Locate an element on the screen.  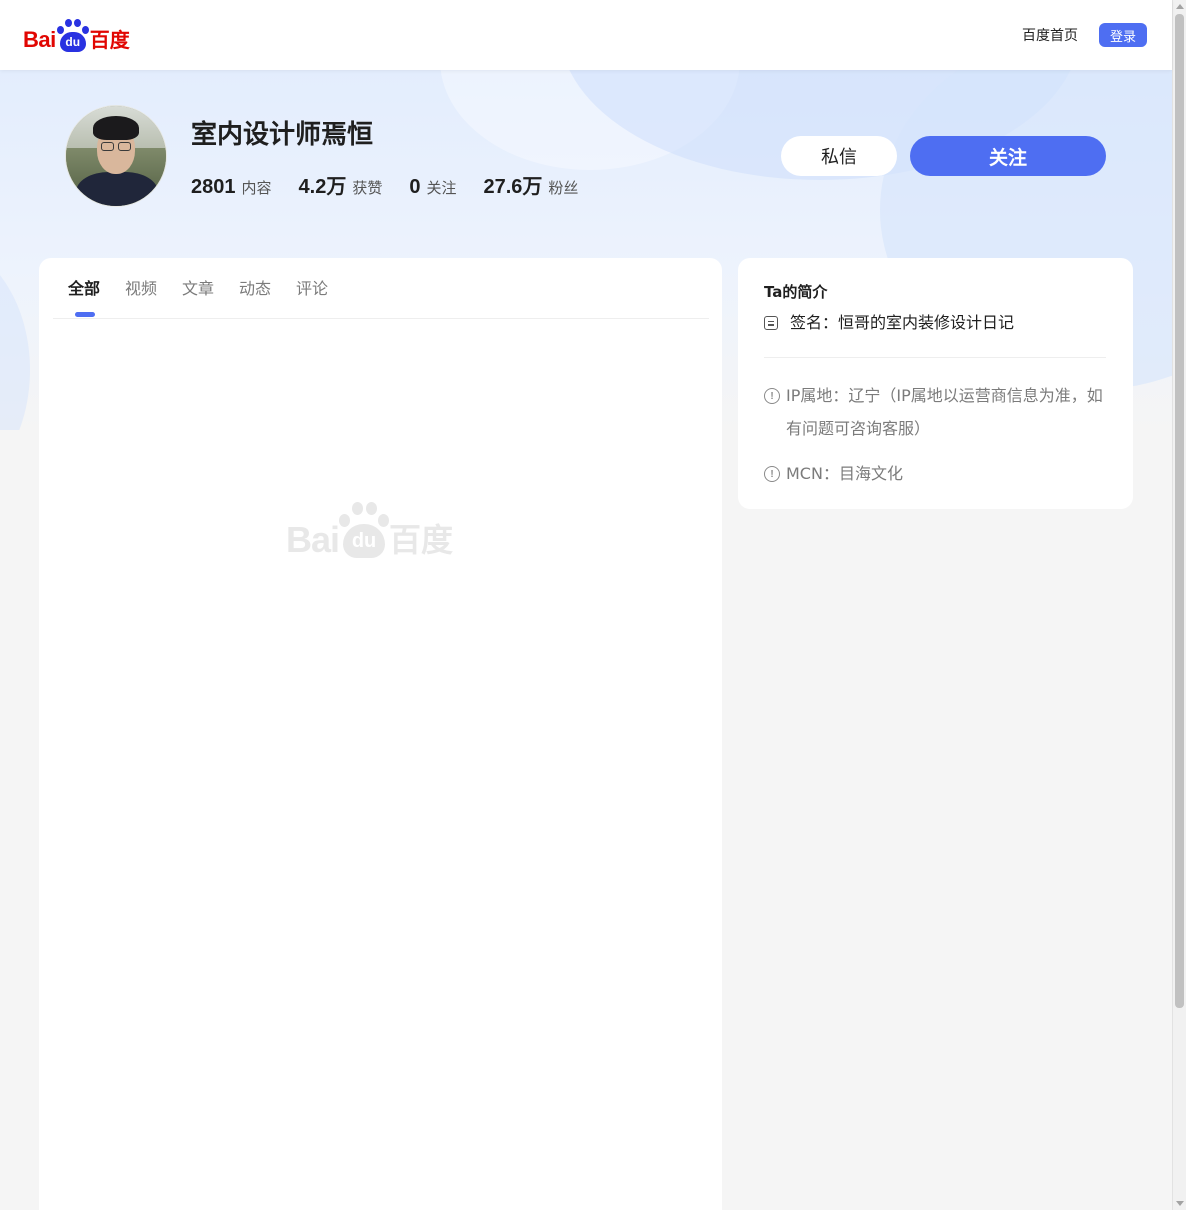
divider is located at coordinates (935, 357).